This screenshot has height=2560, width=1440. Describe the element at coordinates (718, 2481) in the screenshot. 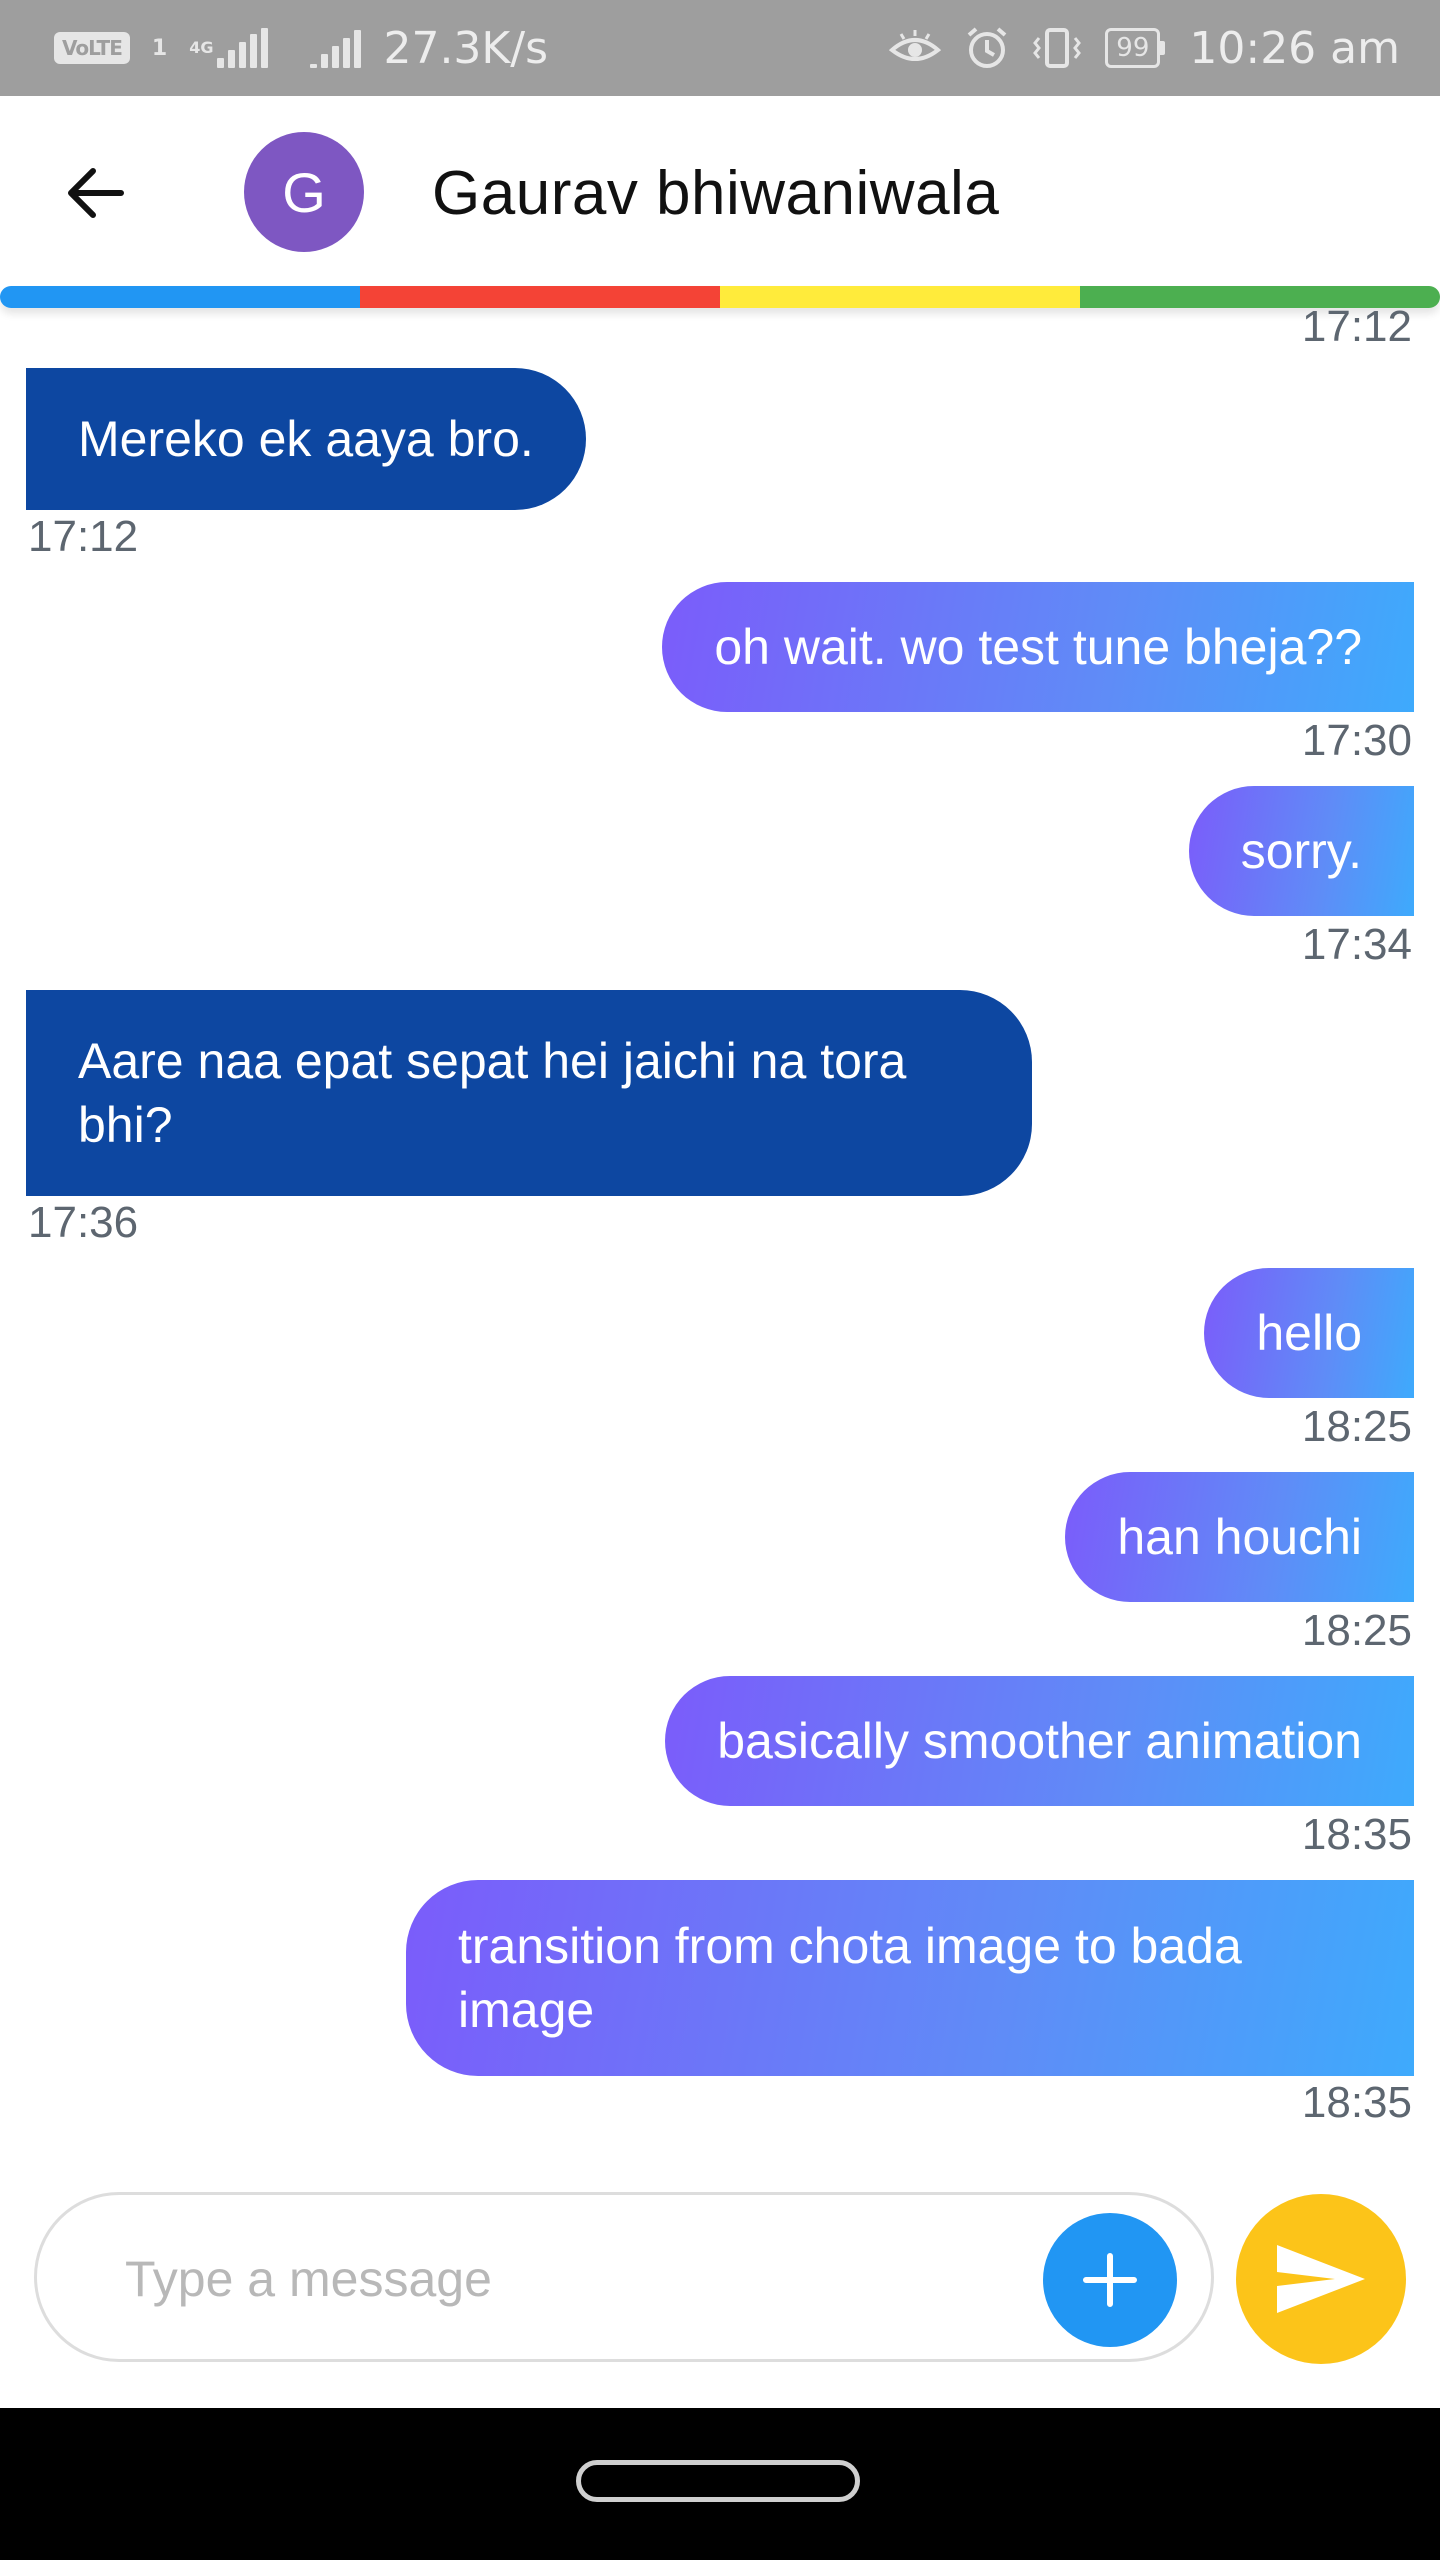

I see `home-gesture-bar` at that location.